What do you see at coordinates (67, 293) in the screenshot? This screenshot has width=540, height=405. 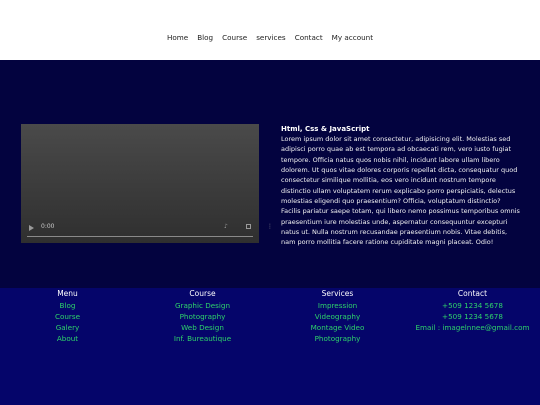 I see `footer-heading: Menu` at bounding box center [67, 293].